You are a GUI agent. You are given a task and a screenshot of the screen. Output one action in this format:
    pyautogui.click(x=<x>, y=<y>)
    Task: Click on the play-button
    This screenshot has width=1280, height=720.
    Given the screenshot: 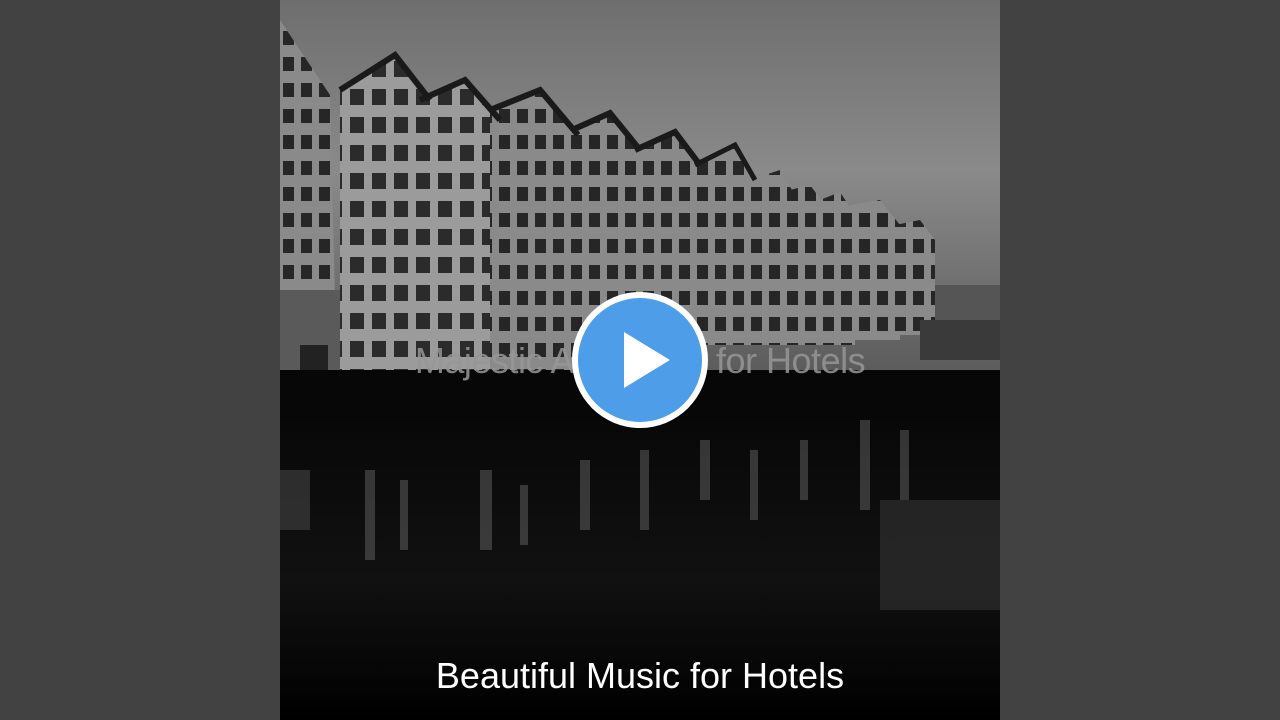 What is the action you would take?
    pyautogui.click(x=640, y=360)
    